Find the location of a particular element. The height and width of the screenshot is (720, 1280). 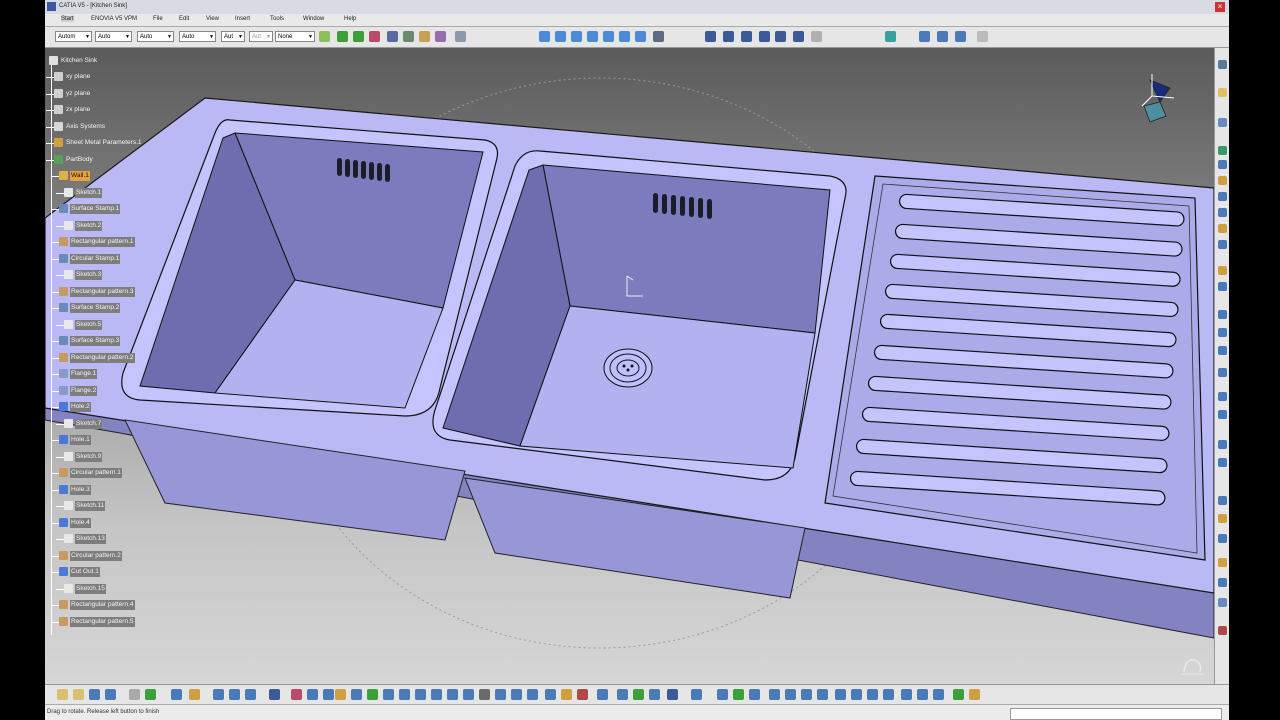

menu-view: View is located at coordinates (212, 19).